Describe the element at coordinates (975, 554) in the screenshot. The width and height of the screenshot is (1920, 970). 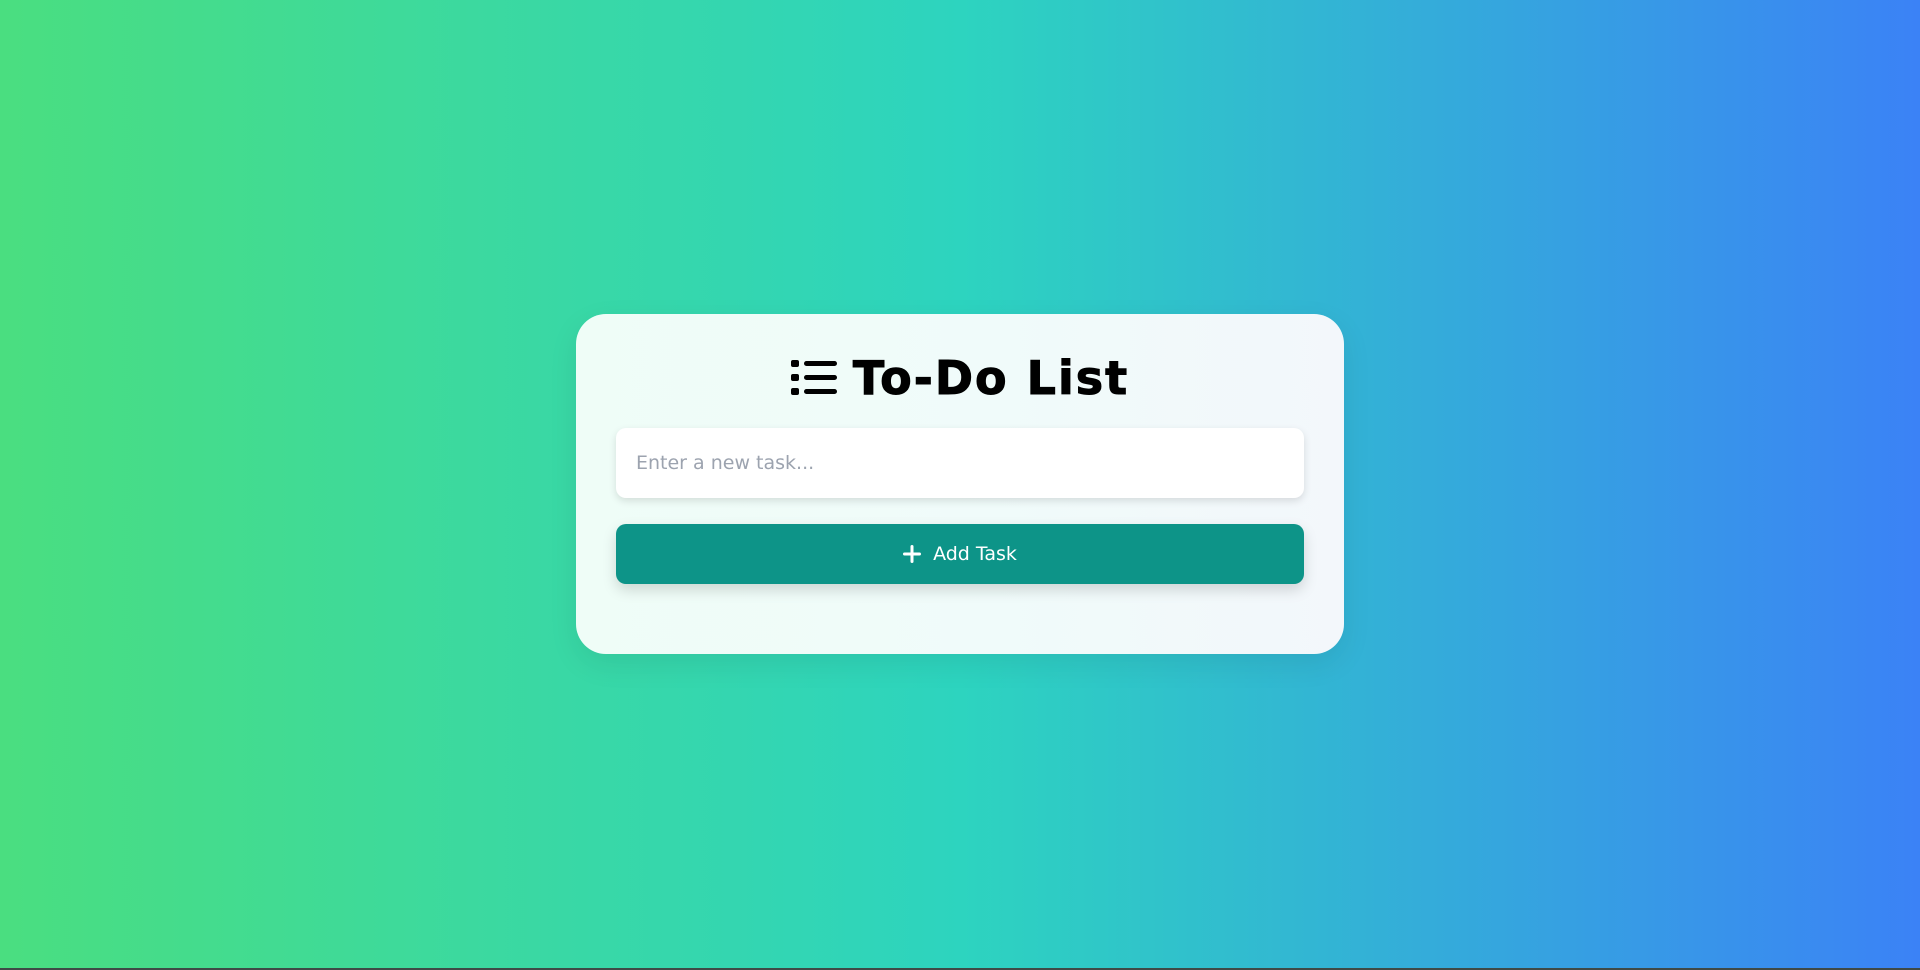
I see `add-task-label: Add Task` at that location.